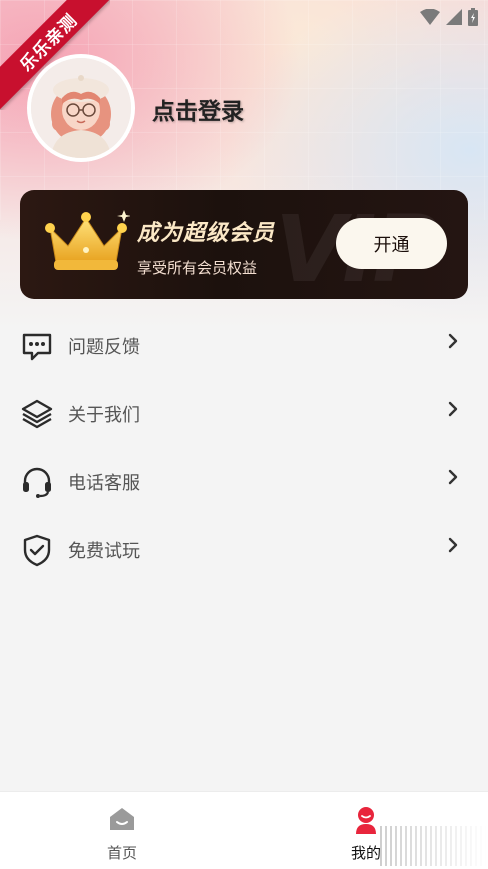 Image resolution: width=488 pixels, height=869 pixels. Describe the element at coordinates (244, 550) in the screenshot. I see `menu-item-free-trial: 免费试玩` at that location.